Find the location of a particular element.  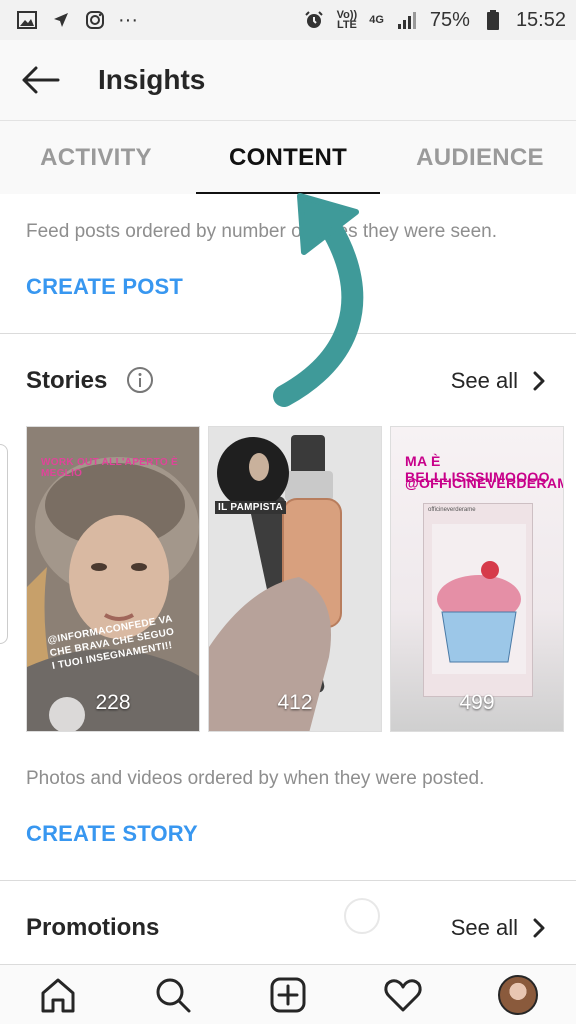

tab-activity: ACTIVITY is located at coordinates (96, 157).